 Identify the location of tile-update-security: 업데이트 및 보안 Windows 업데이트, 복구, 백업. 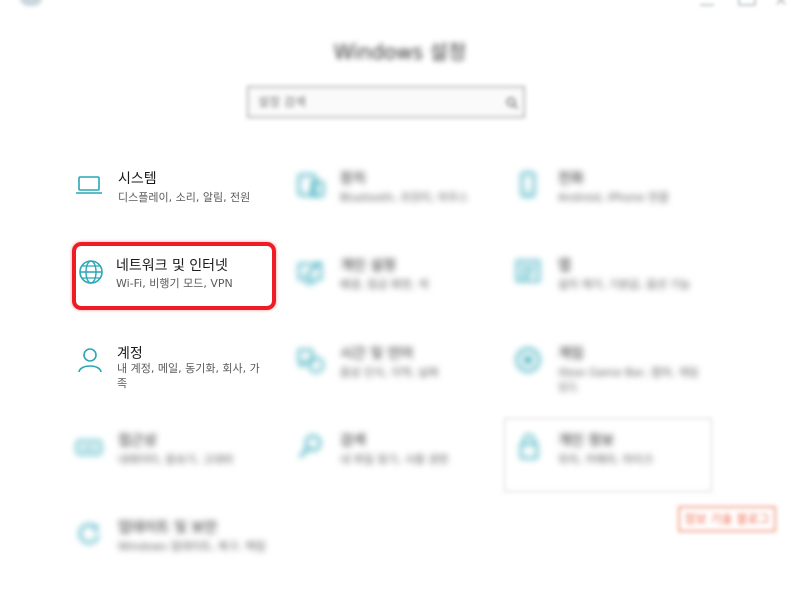
(174, 547).